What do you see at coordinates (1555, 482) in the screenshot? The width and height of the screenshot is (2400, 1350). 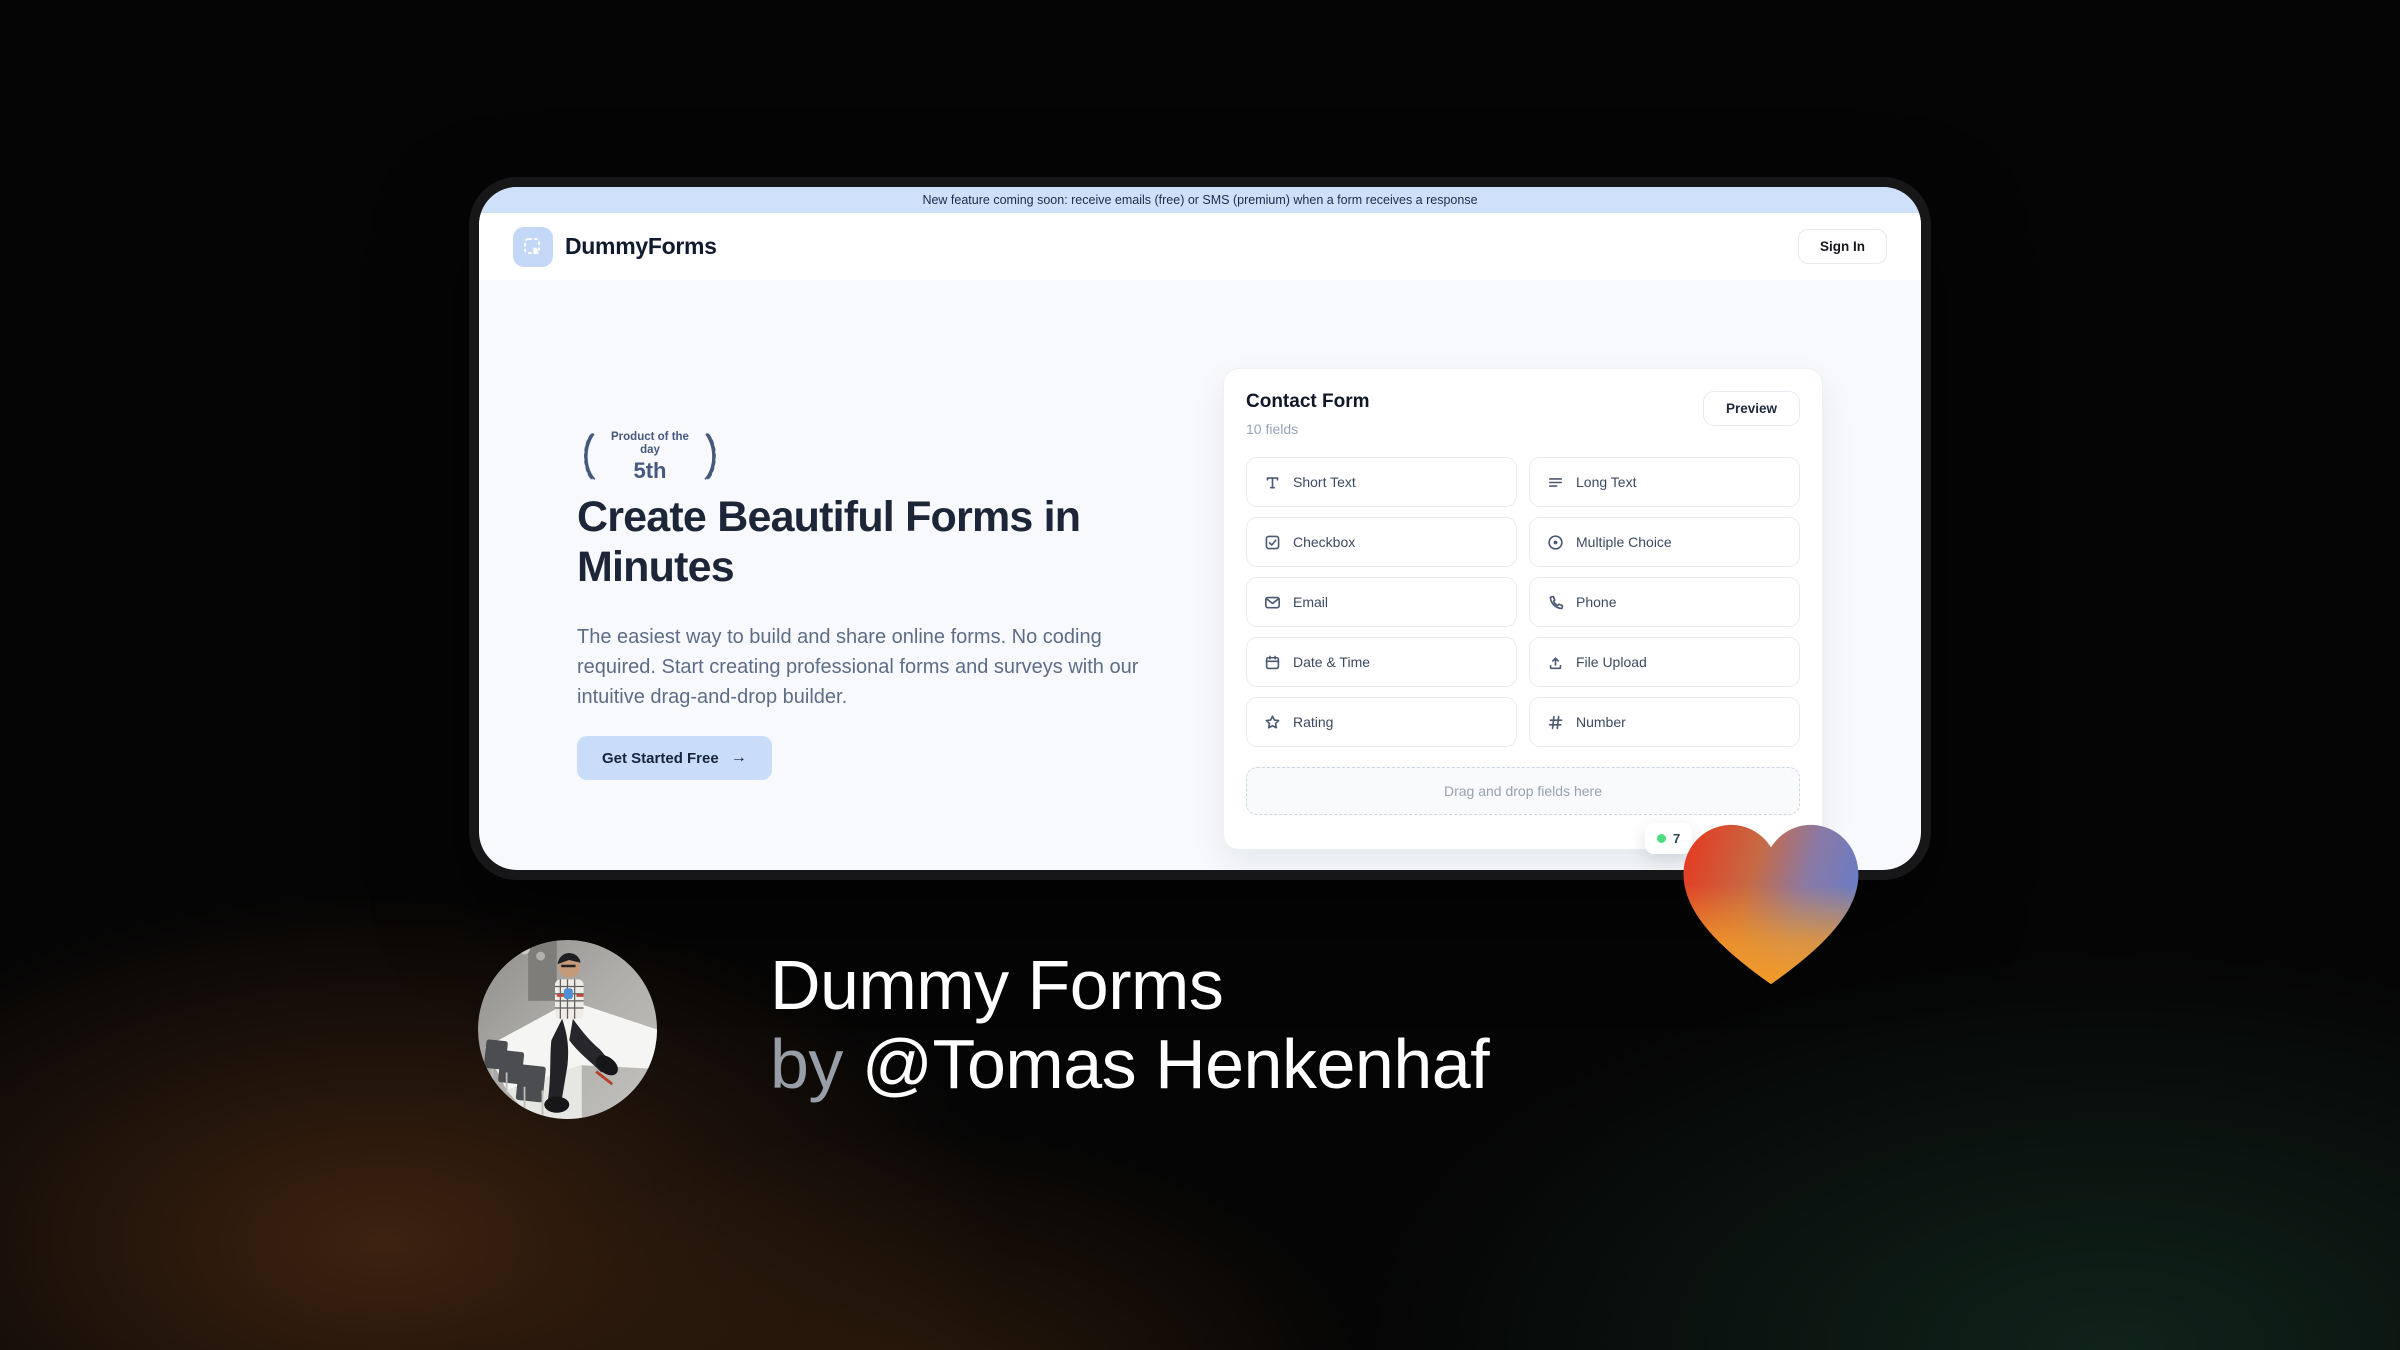 I see `long-text-icon` at bounding box center [1555, 482].